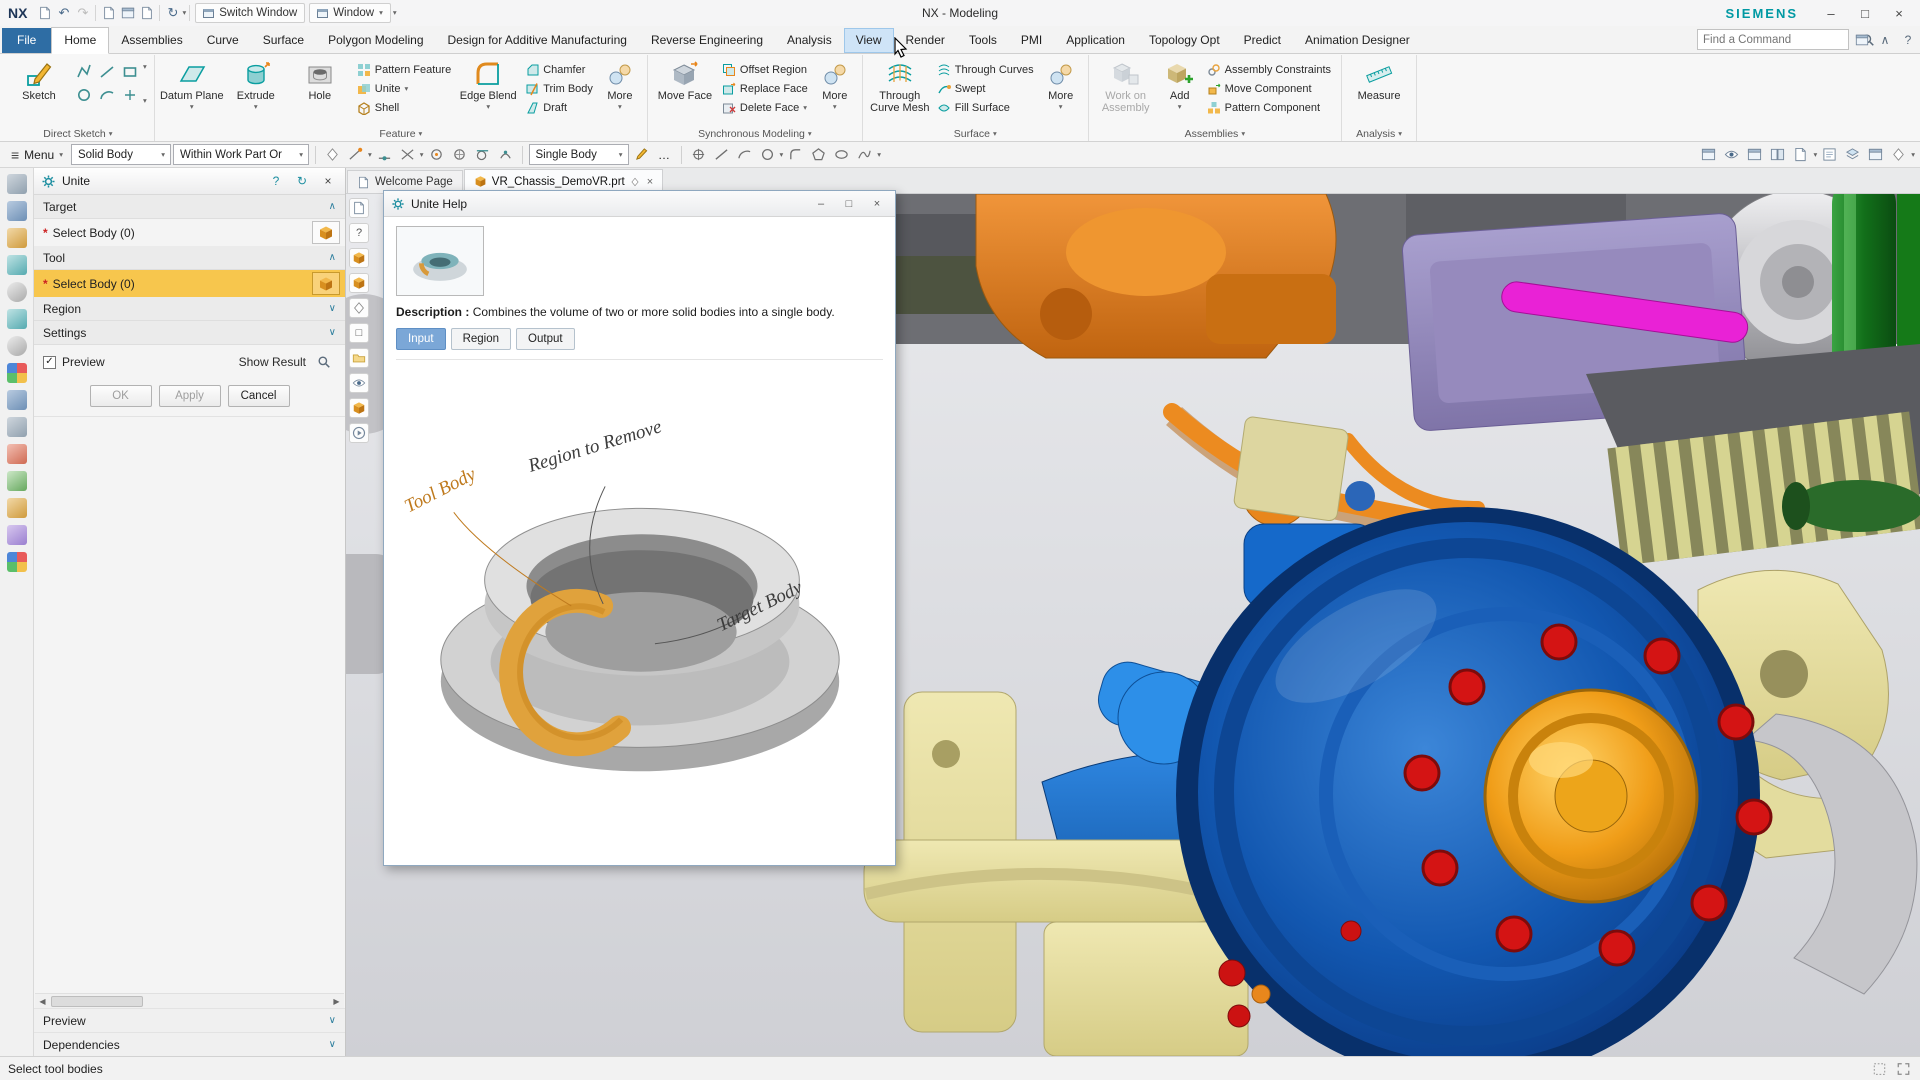  Describe the element at coordinates (189, 232) in the screenshot. I see `target-select-body-row: * Select Body (0)` at that location.